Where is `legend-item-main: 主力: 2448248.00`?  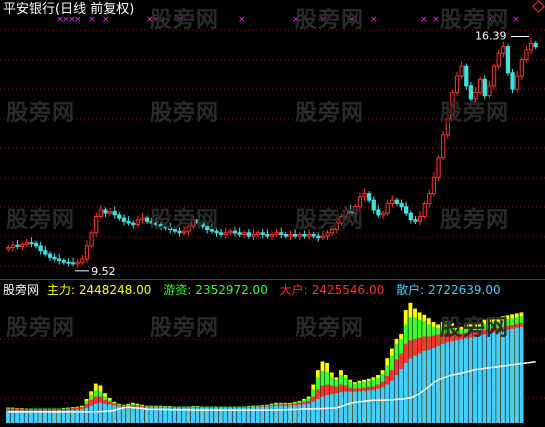 legend-item-main: 主力: 2448248.00 is located at coordinates (99, 290).